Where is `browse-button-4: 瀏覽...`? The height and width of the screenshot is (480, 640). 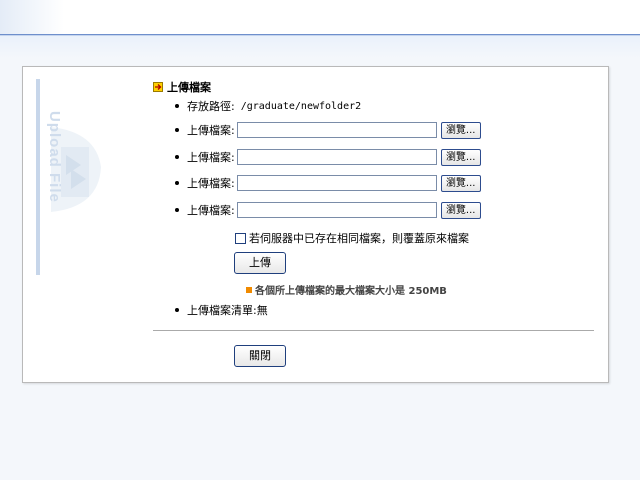
browse-button-4: 瀏覽... is located at coordinates (460, 210).